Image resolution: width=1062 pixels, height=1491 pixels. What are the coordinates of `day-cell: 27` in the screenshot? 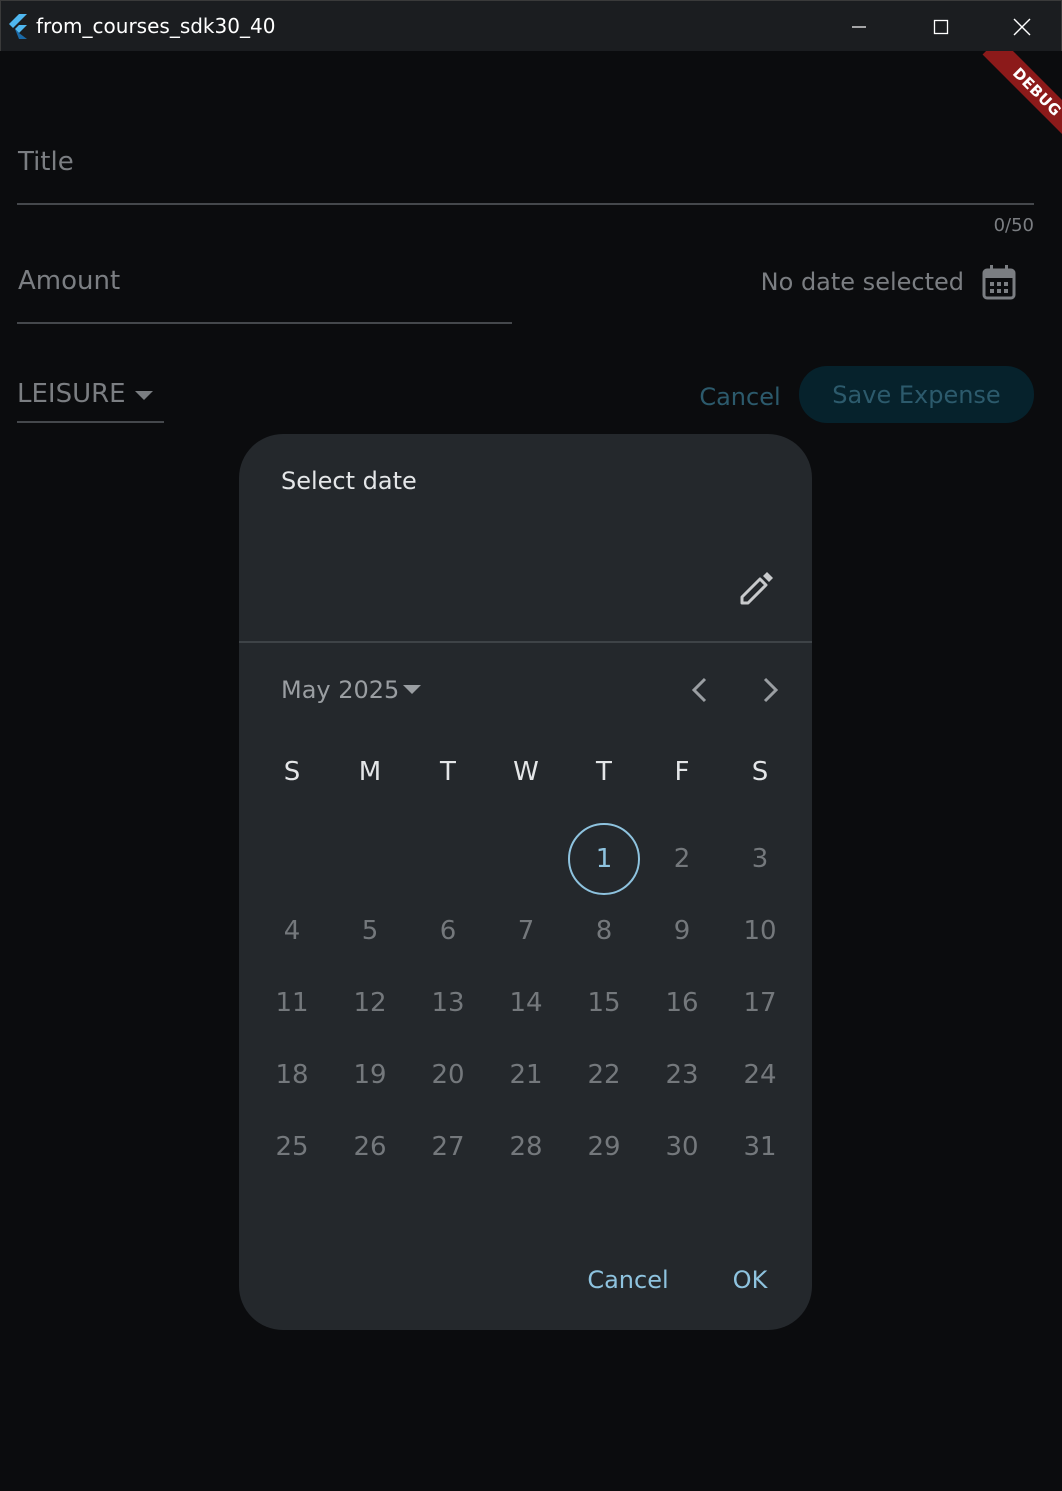 It's located at (448, 1147).